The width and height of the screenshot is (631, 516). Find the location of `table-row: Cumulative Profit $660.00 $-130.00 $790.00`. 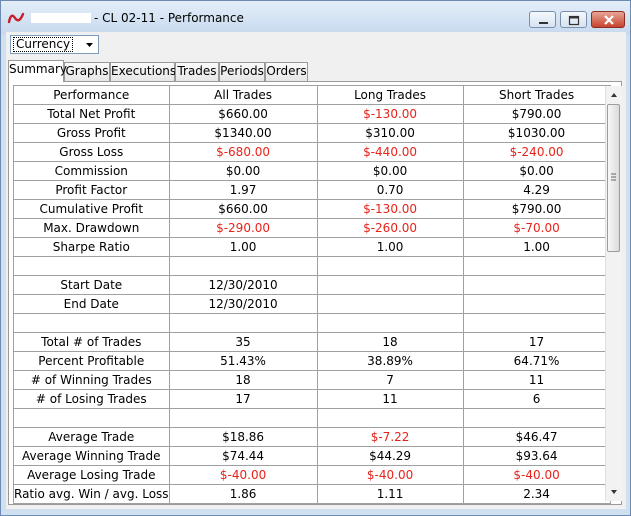

table-row: Cumulative Profit $660.00 $-130.00 $790.00 is located at coordinates (312, 209).